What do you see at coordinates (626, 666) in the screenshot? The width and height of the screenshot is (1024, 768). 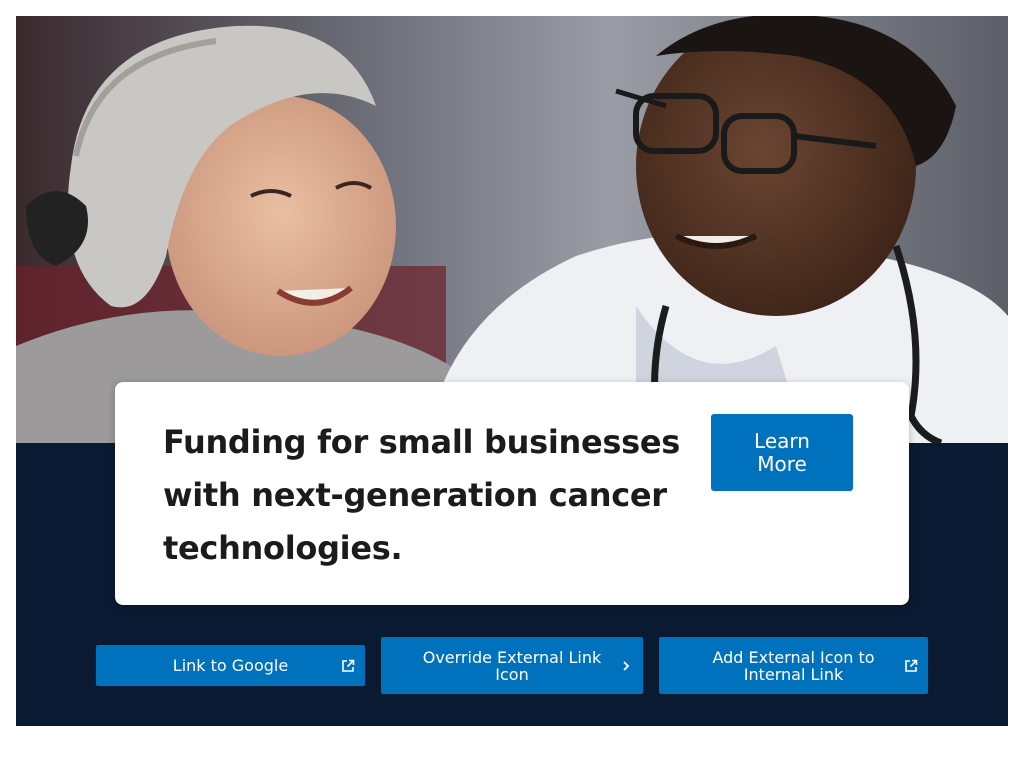 I see `chevron-right-icon` at bounding box center [626, 666].